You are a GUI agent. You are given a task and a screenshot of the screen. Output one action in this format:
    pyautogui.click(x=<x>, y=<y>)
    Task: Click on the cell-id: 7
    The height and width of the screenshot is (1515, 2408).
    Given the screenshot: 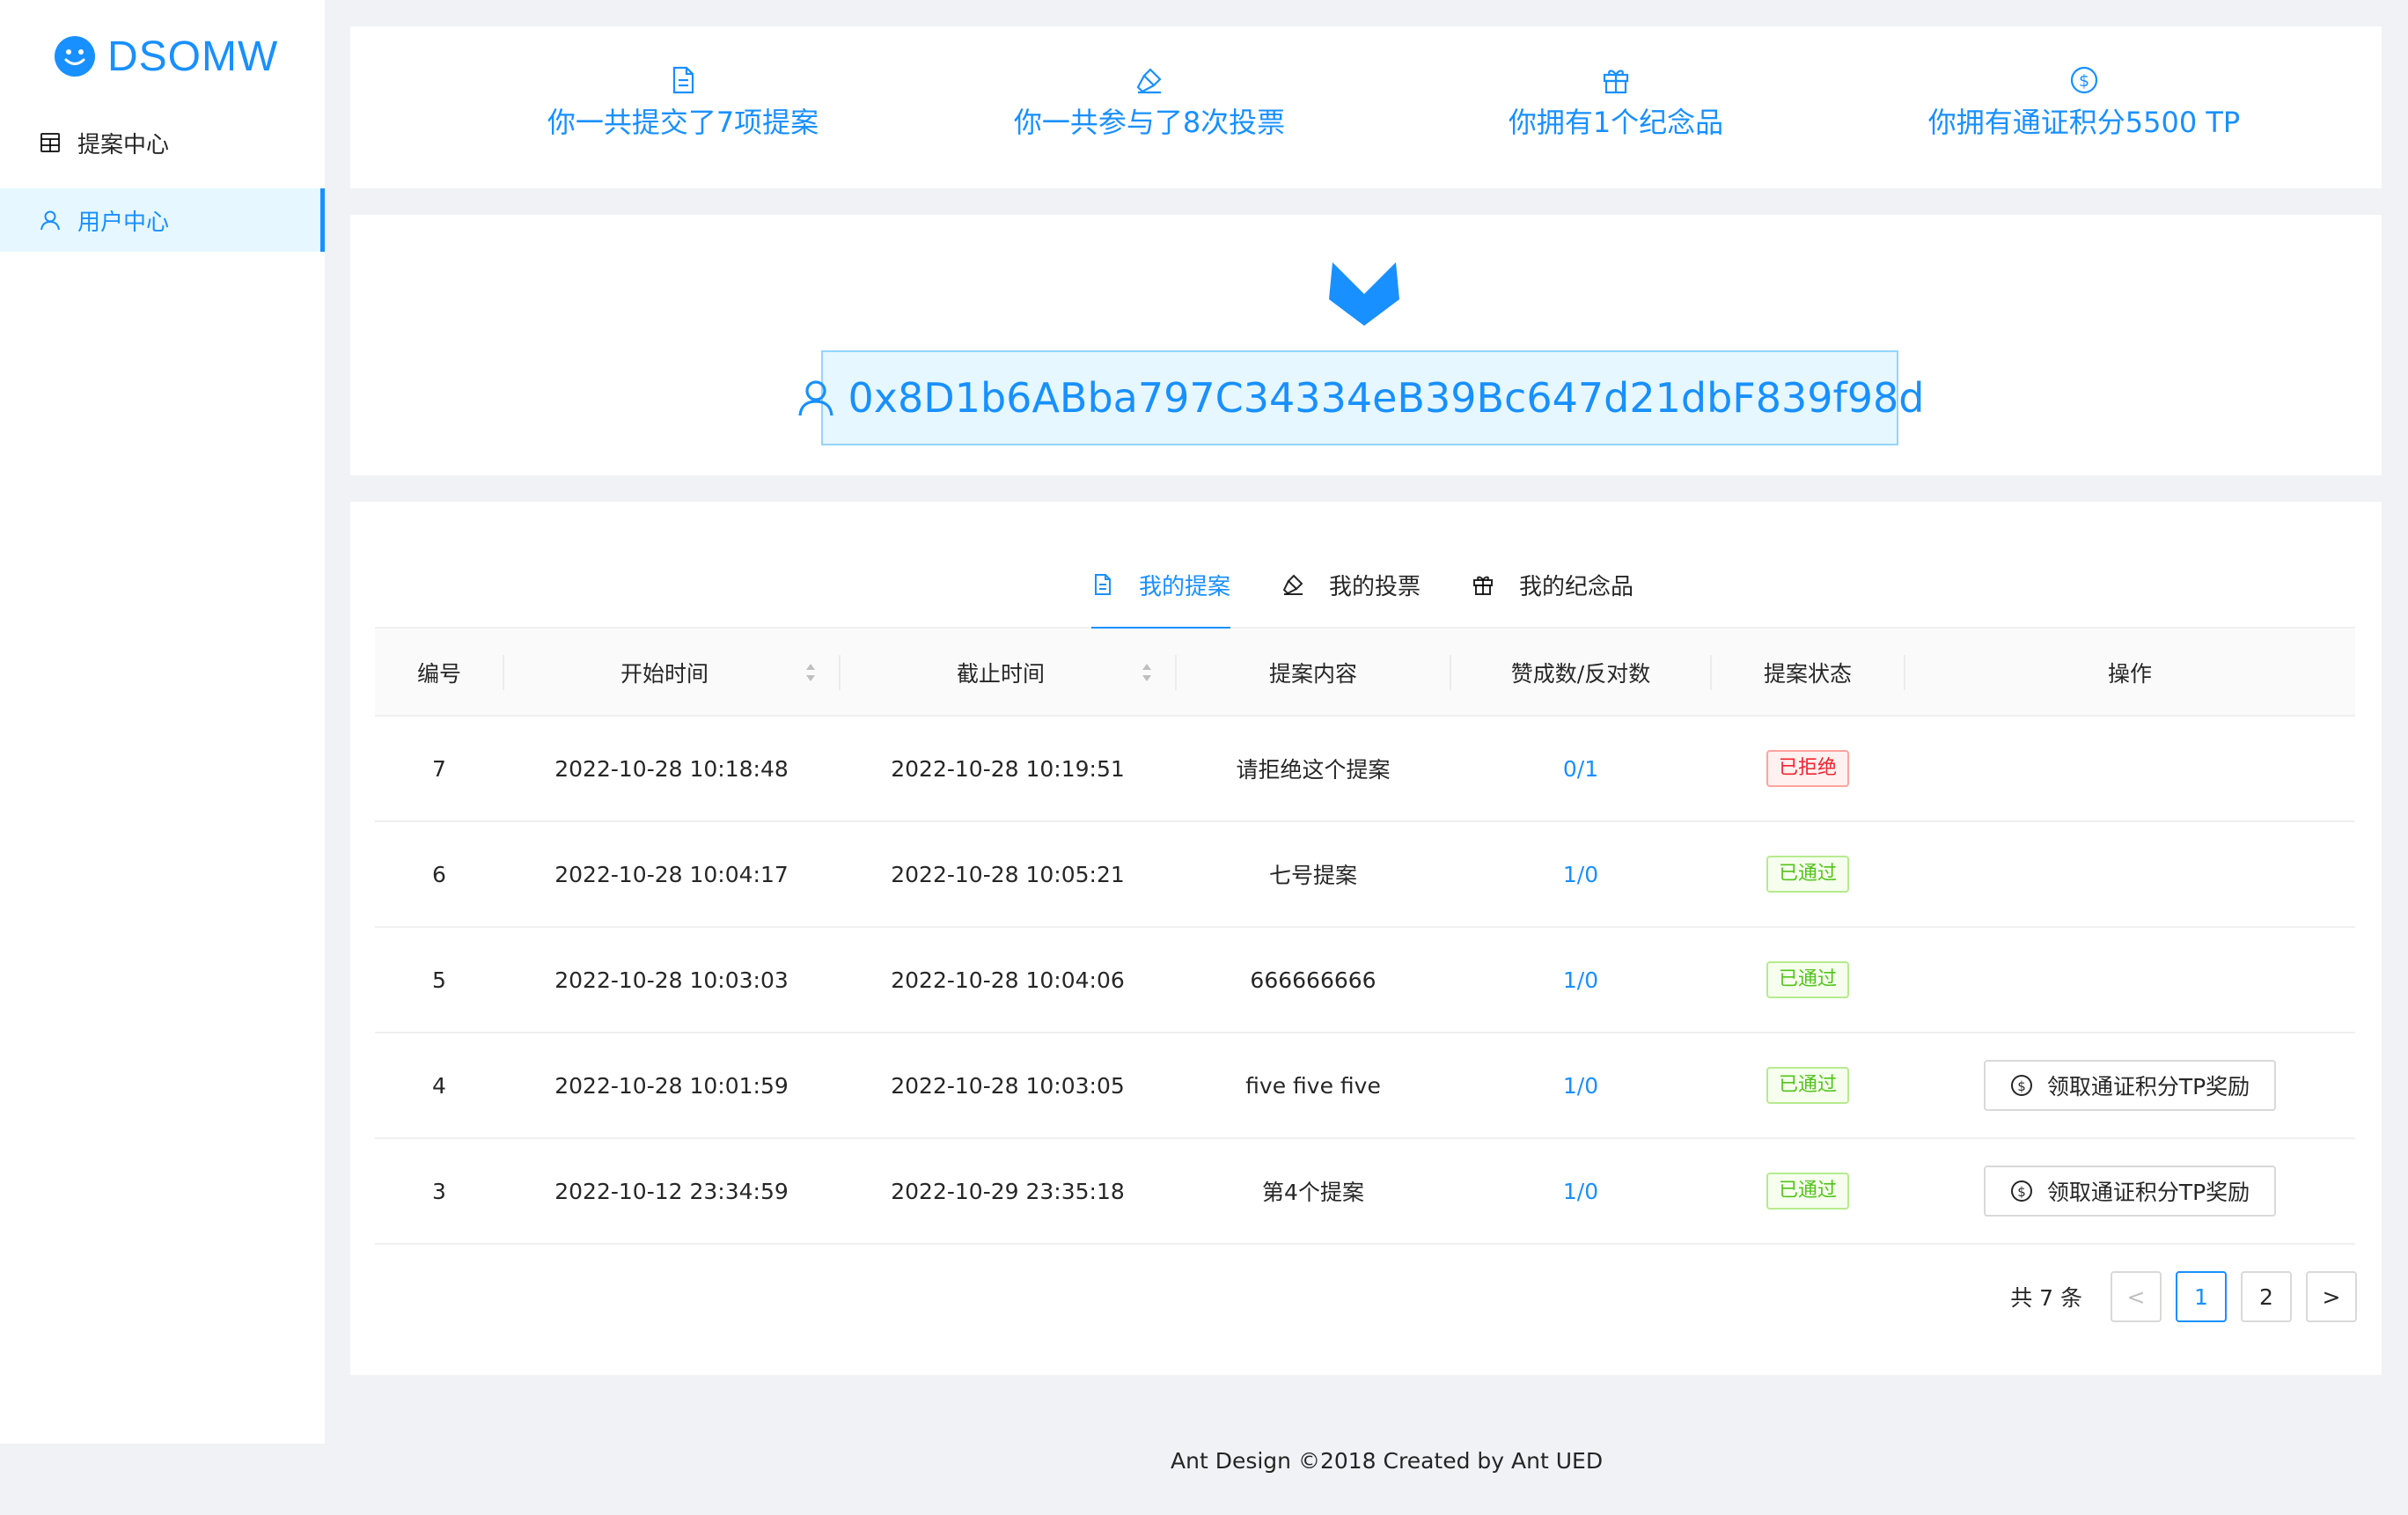 What is the action you would take?
    pyautogui.click(x=439, y=769)
    